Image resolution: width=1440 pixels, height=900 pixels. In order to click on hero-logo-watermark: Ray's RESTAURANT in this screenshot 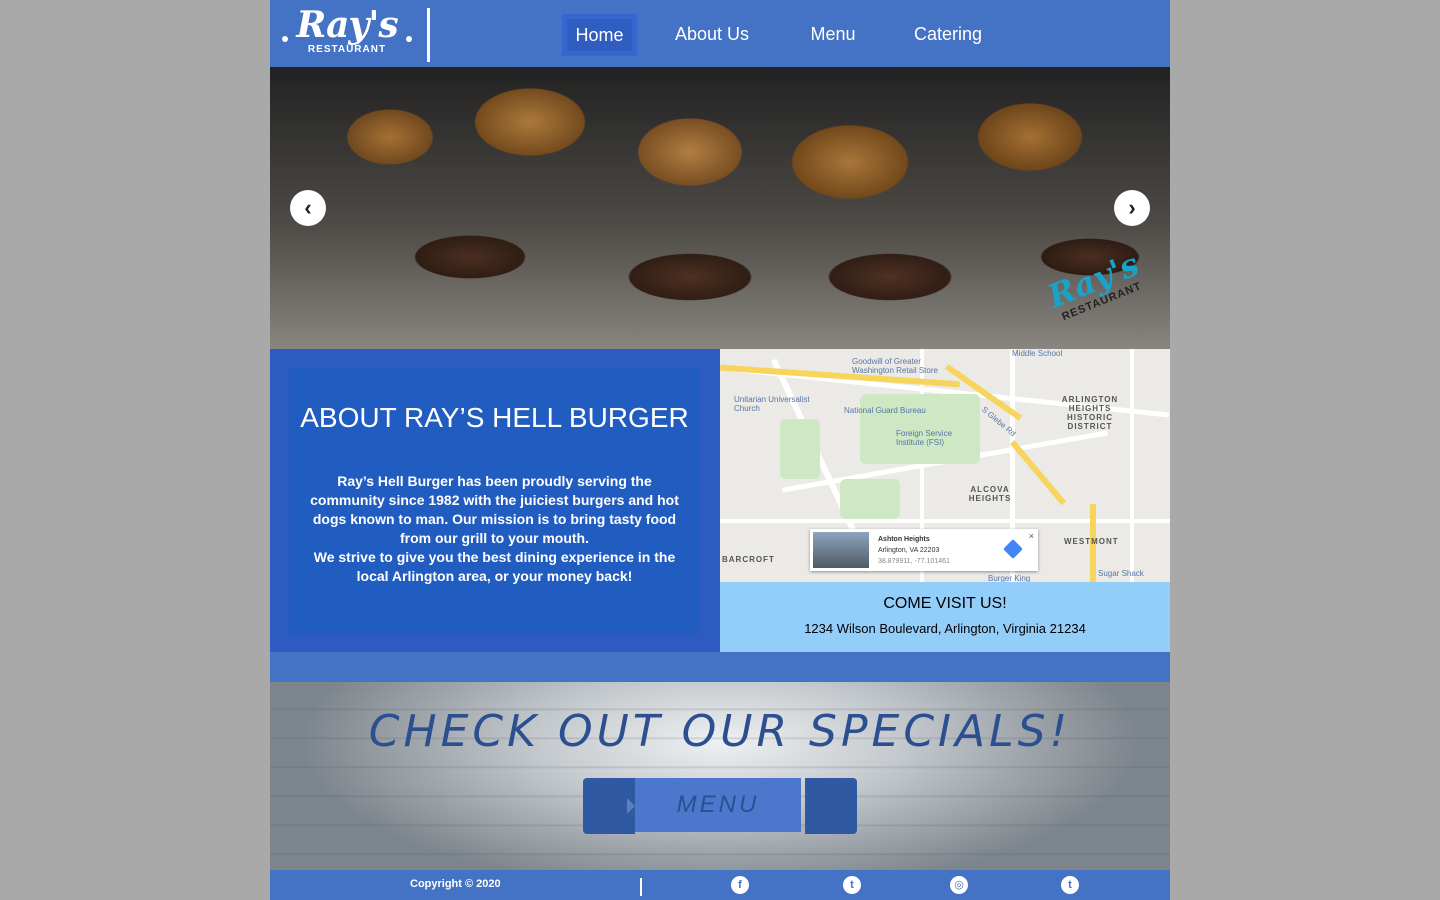, I will do `click(1099, 295)`.